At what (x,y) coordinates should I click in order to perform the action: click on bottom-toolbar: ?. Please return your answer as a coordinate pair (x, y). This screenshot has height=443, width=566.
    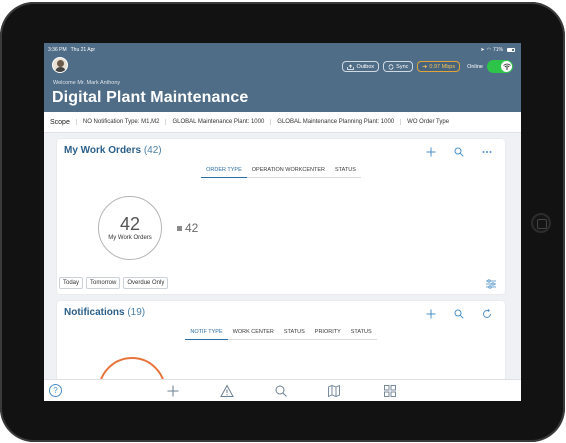
    Looking at the image, I should click on (282, 390).